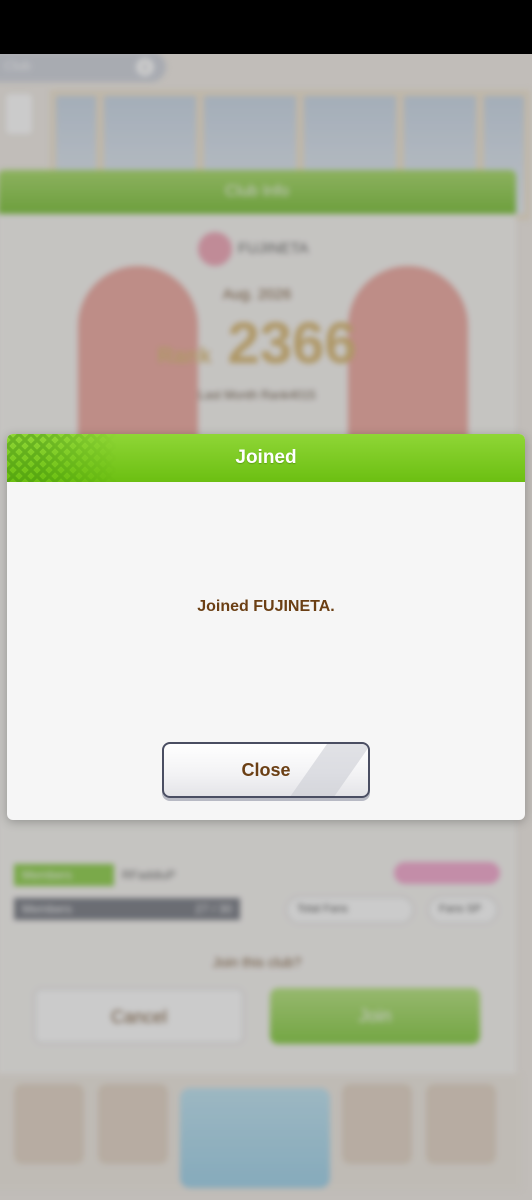  I want to click on dialog-message: Joined FUJINETA., so click(266, 606).